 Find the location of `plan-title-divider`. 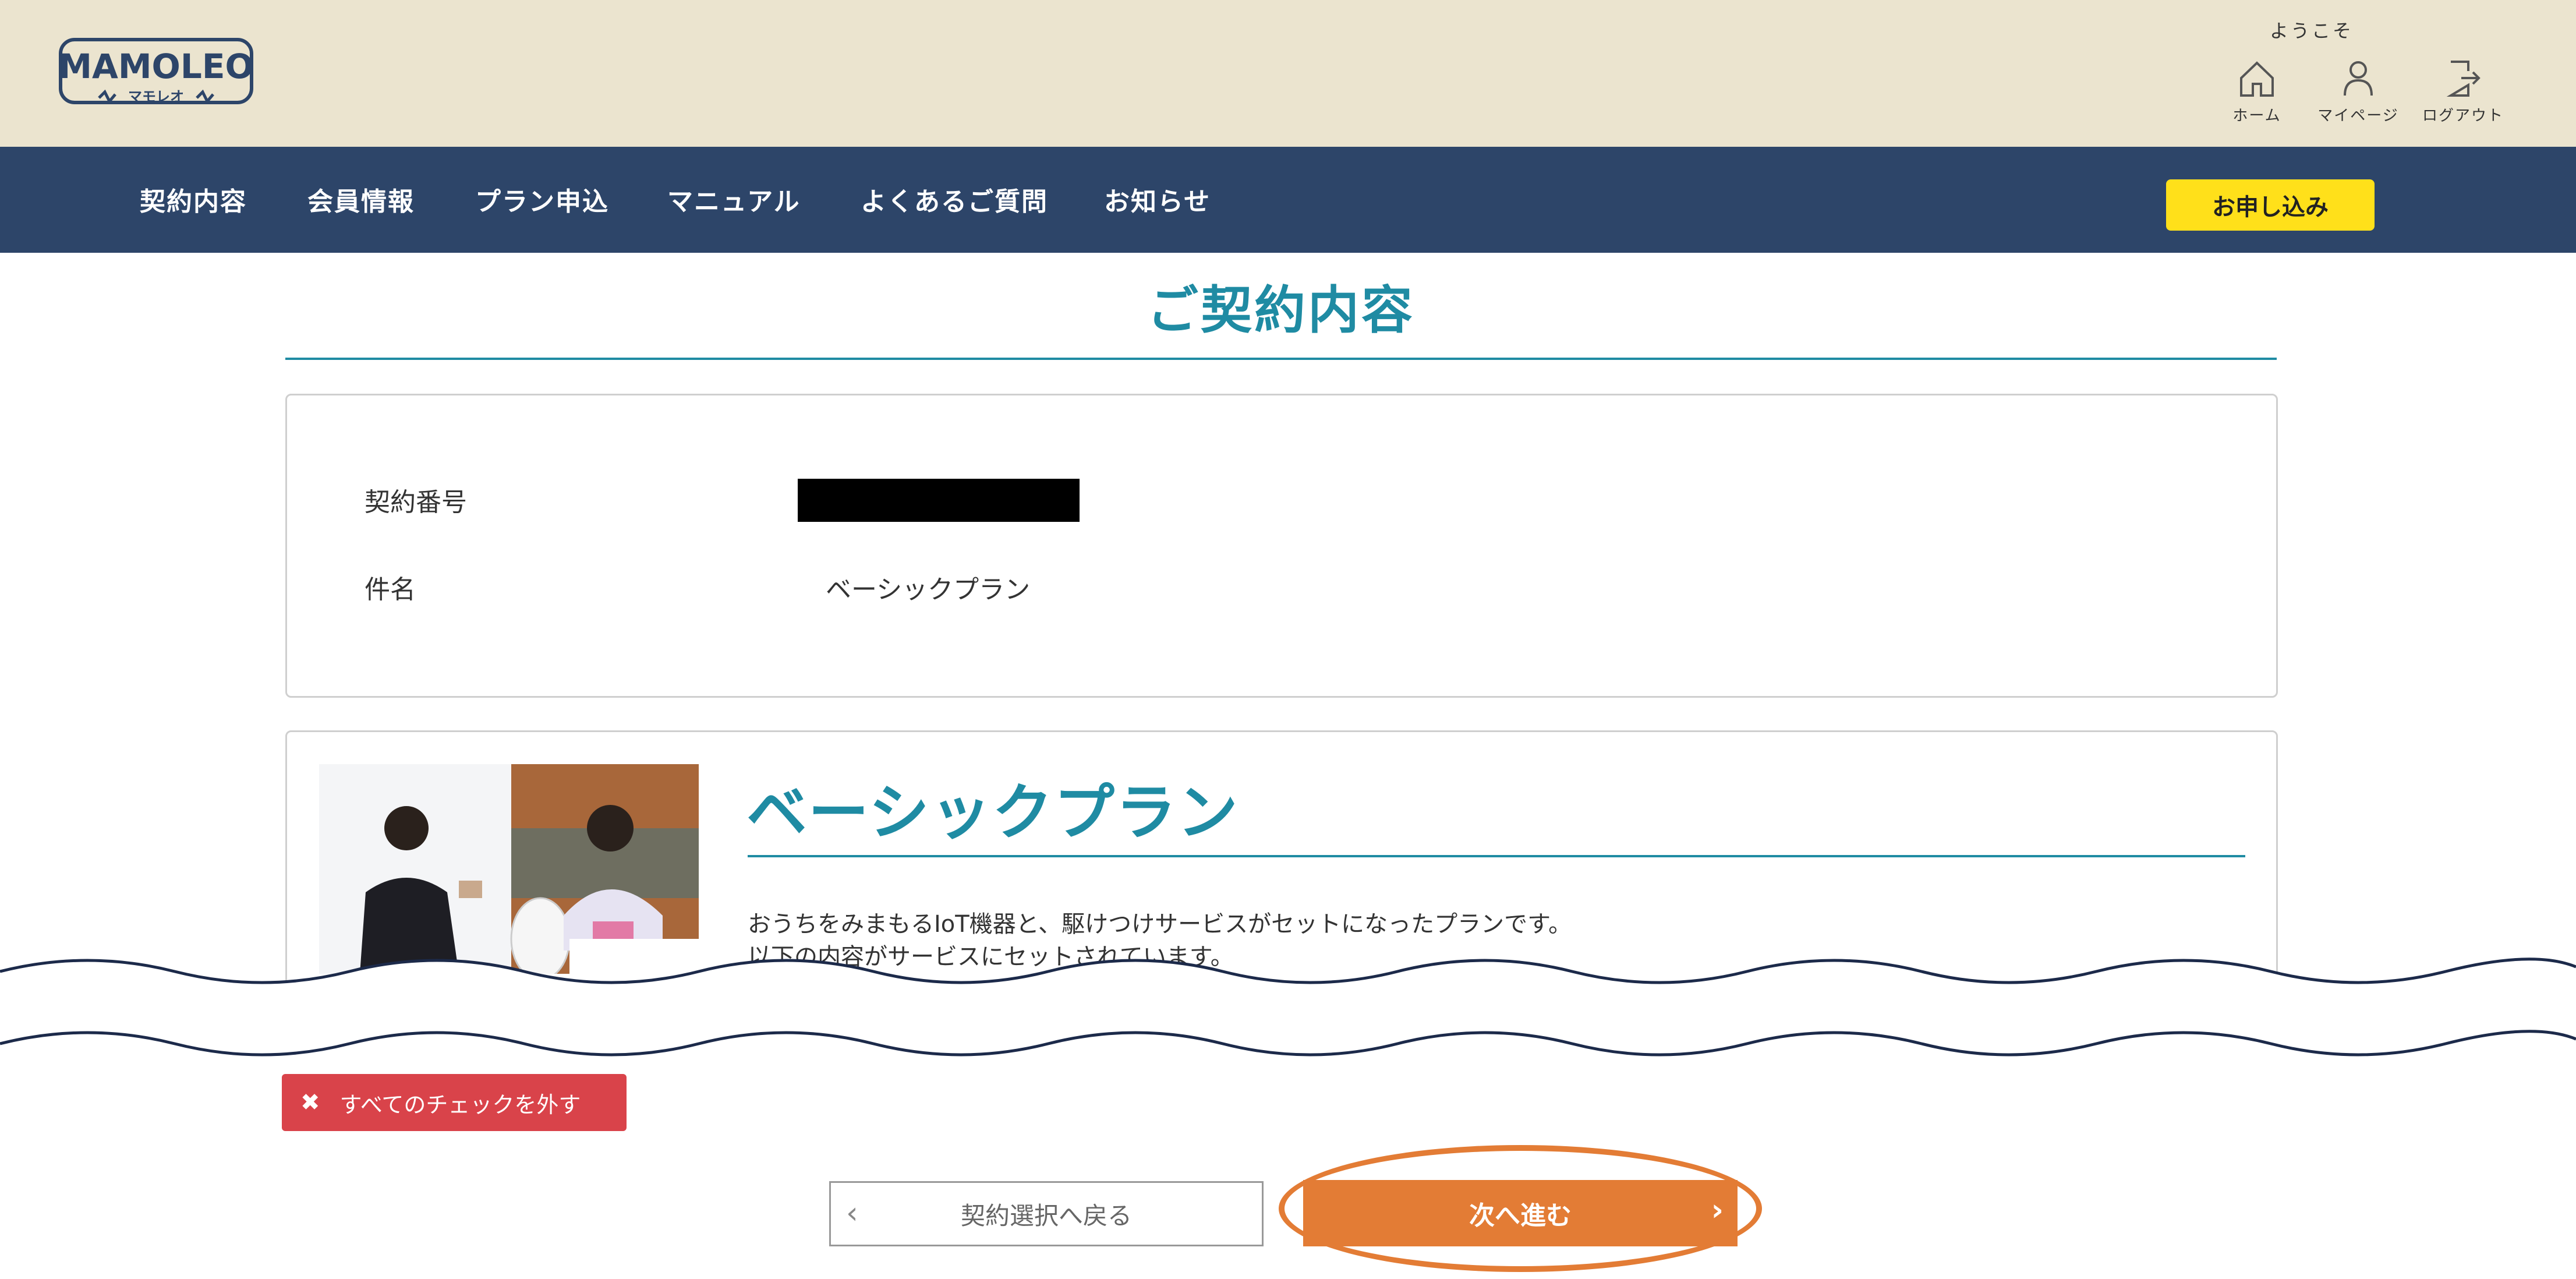

plan-title-divider is located at coordinates (1497, 856).